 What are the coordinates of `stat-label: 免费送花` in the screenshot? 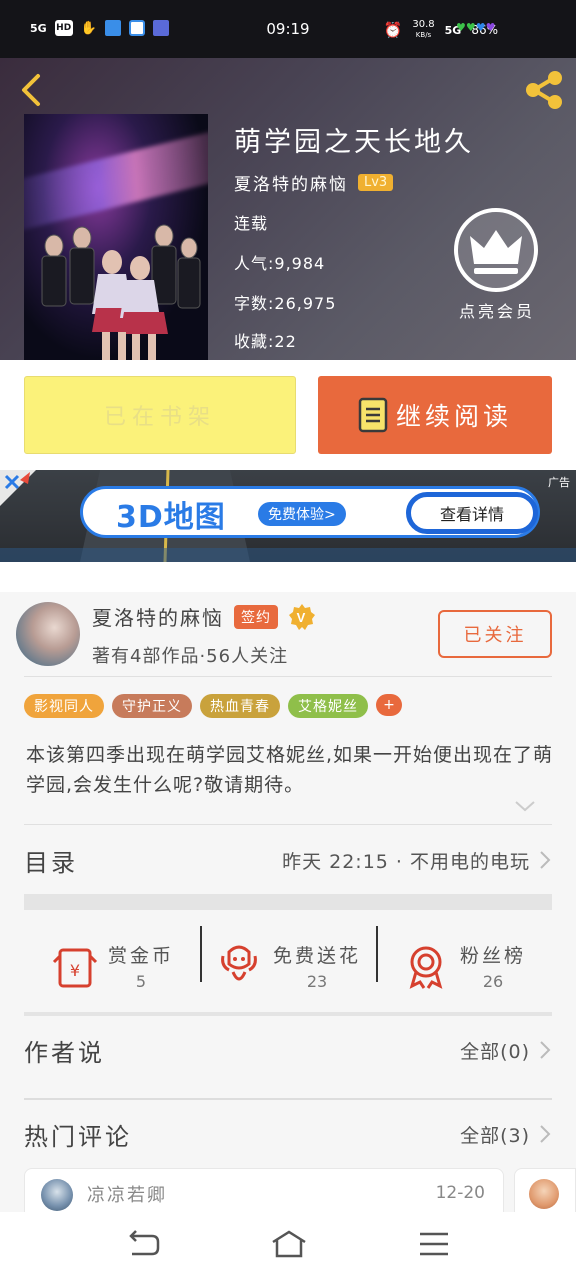 It's located at (316, 956).